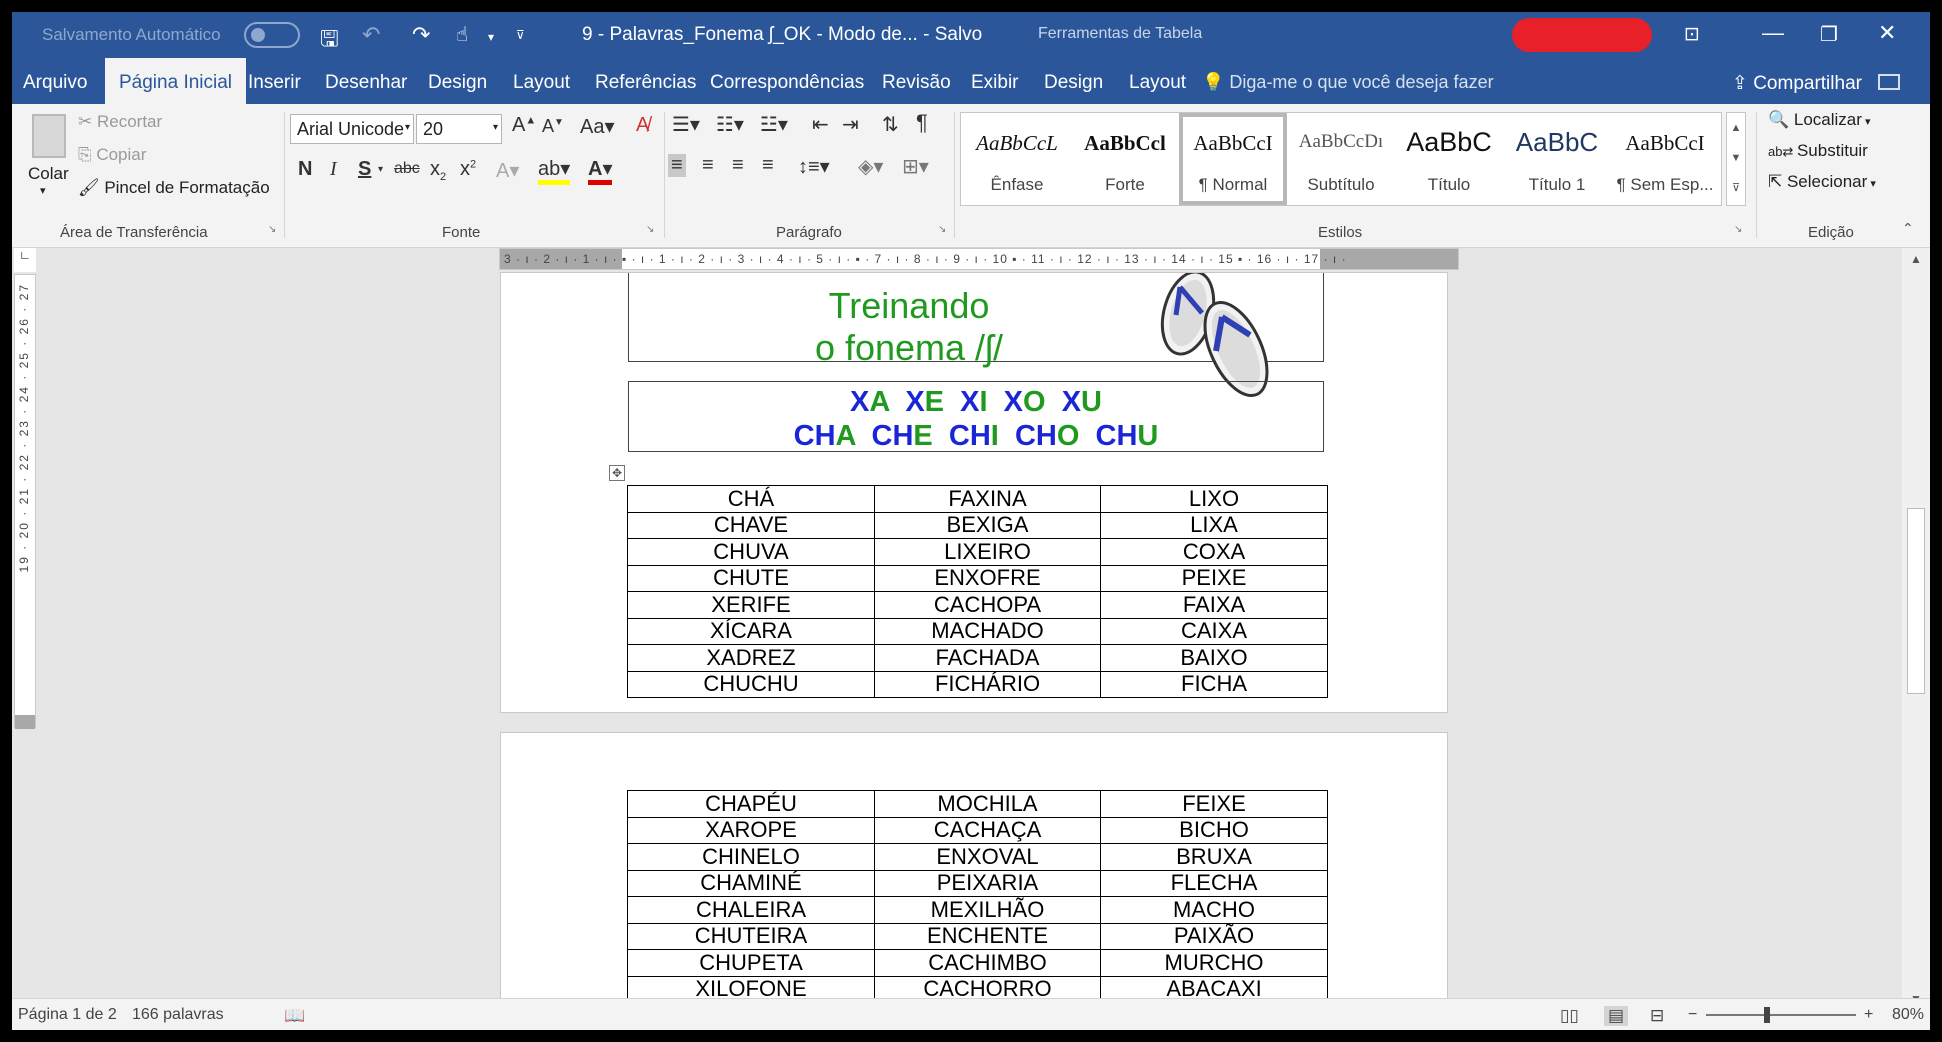 Image resolution: width=1942 pixels, height=1042 pixels. I want to click on tell-me-search: 💡 Diga-me o que você deseja fazer, so click(1348, 82).